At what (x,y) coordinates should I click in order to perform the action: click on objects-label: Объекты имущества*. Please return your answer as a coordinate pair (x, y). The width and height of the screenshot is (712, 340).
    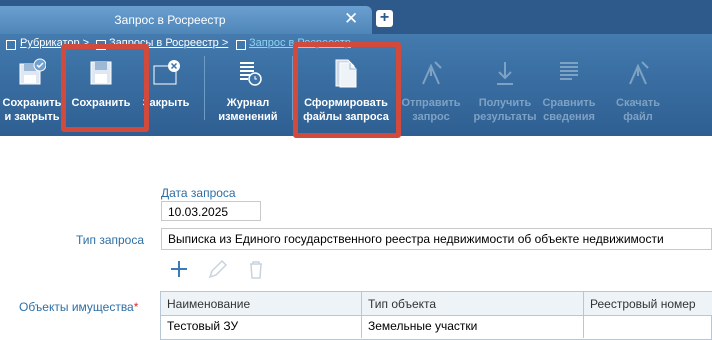
    Looking at the image, I should click on (78, 307).